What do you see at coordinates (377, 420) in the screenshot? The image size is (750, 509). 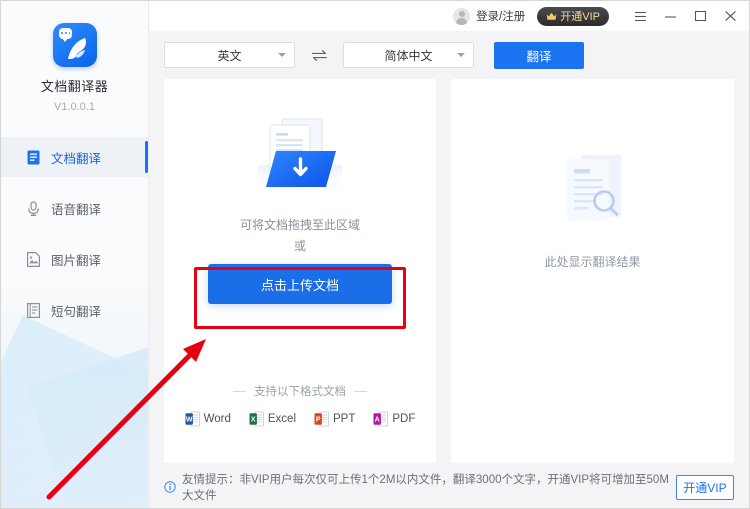 I see `svg-text: A` at bounding box center [377, 420].